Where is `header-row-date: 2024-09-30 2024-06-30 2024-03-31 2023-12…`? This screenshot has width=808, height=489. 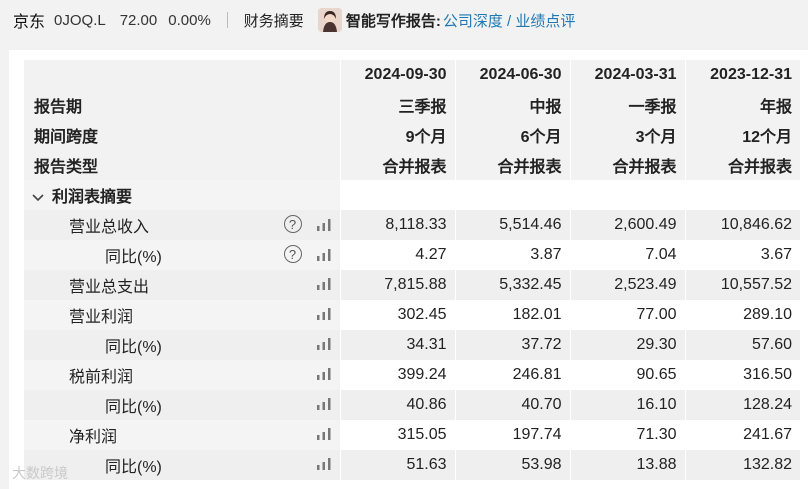 header-row-date: 2024-09-30 2024-06-30 2024-03-31 2023-12… is located at coordinates (412, 75).